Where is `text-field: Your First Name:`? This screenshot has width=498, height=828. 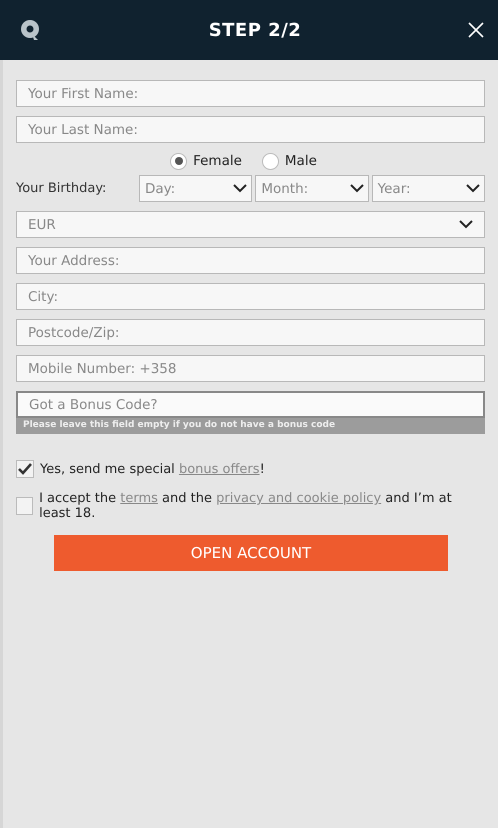
text-field: Your First Name: is located at coordinates (250, 93).